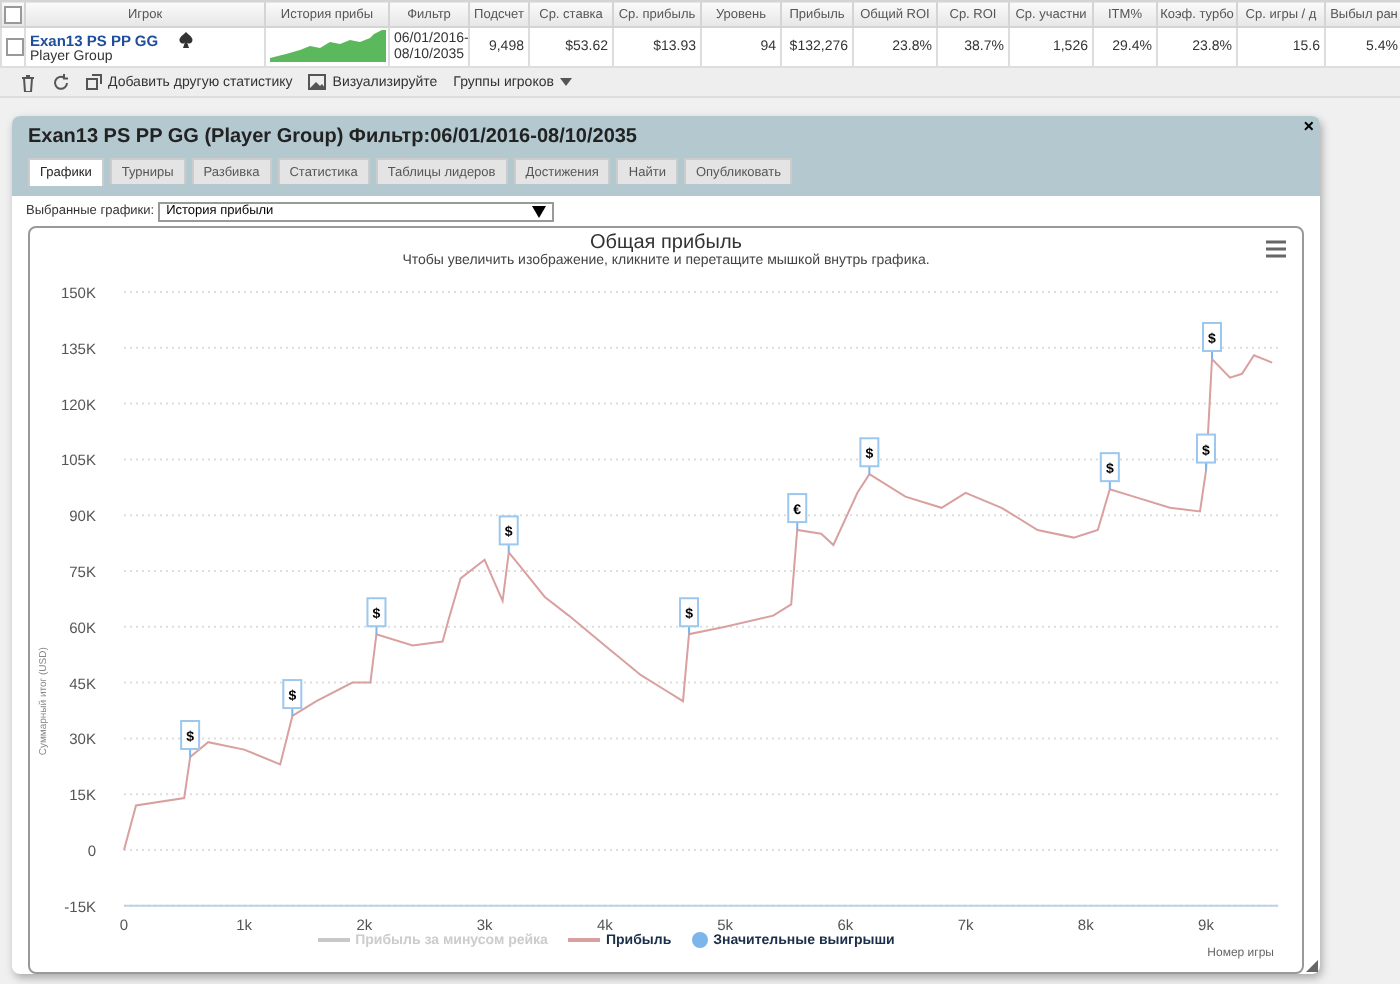 This screenshot has width=1400, height=984. What do you see at coordinates (666, 243) in the screenshot?
I see `chart-title: Общая прибыль` at bounding box center [666, 243].